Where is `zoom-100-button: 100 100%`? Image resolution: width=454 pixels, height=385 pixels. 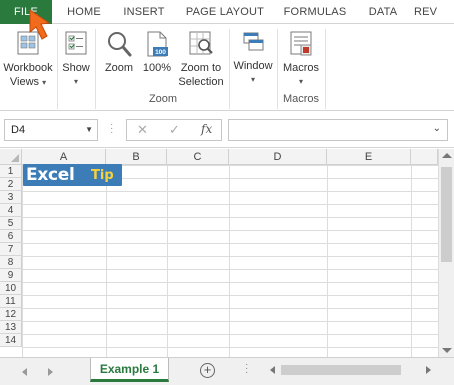
zoom-100-button: 100 100% is located at coordinates (157, 52).